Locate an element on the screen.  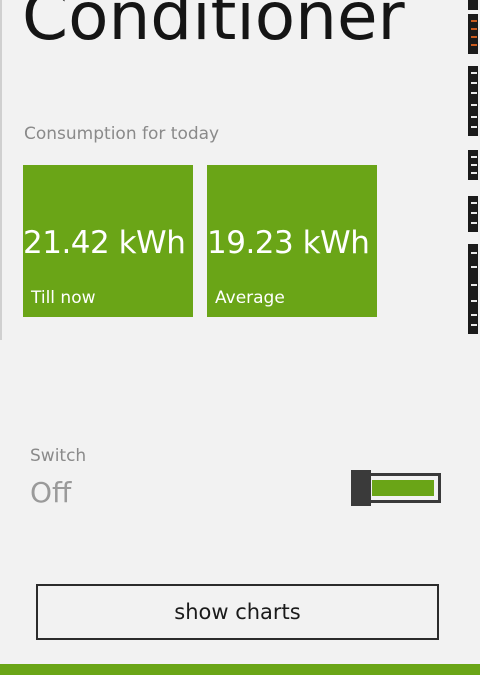
till-now-label: Till now is located at coordinates (63, 298).